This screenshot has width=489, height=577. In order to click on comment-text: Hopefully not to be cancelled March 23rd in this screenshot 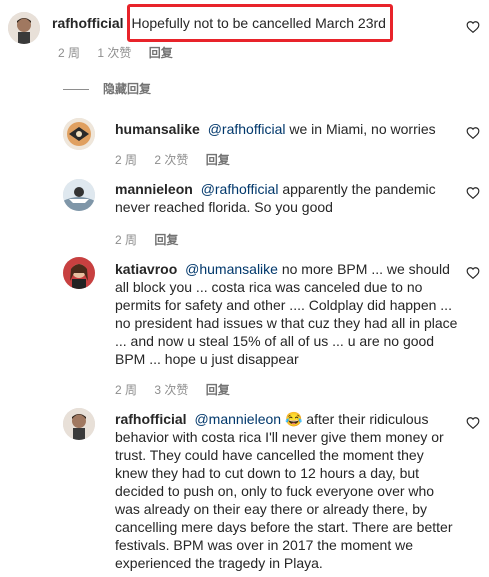, I will do `click(258, 23)`.